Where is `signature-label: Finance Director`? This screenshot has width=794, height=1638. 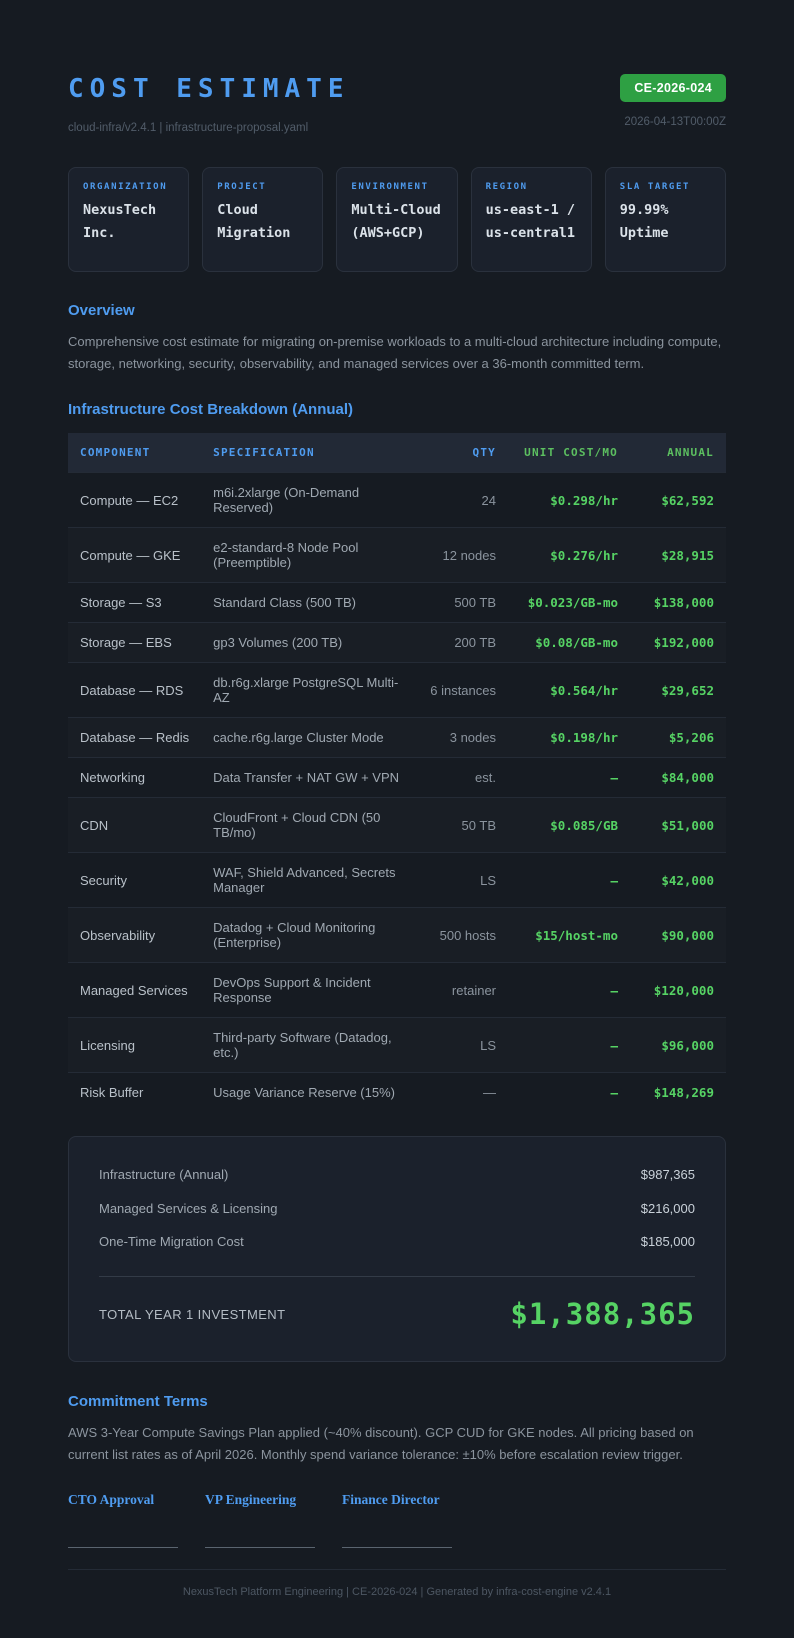
signature-label: Finance Director is located at coordinates (391, 1499).